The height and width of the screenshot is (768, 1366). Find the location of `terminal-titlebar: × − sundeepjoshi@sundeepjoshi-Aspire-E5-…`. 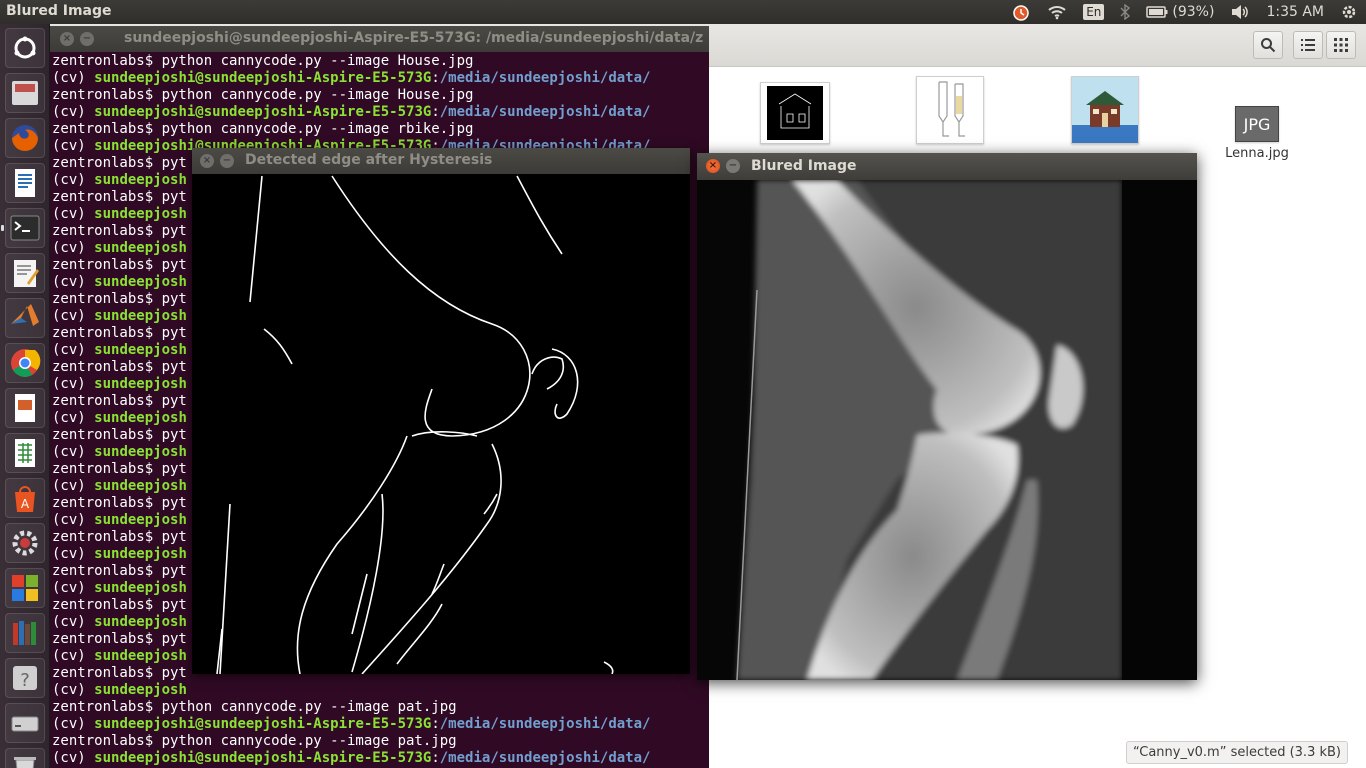

terminal-titlebar: × − sundeepjoshi@sundeepjoshi-Aspire-E5-… is located at coordinates (379, 39).